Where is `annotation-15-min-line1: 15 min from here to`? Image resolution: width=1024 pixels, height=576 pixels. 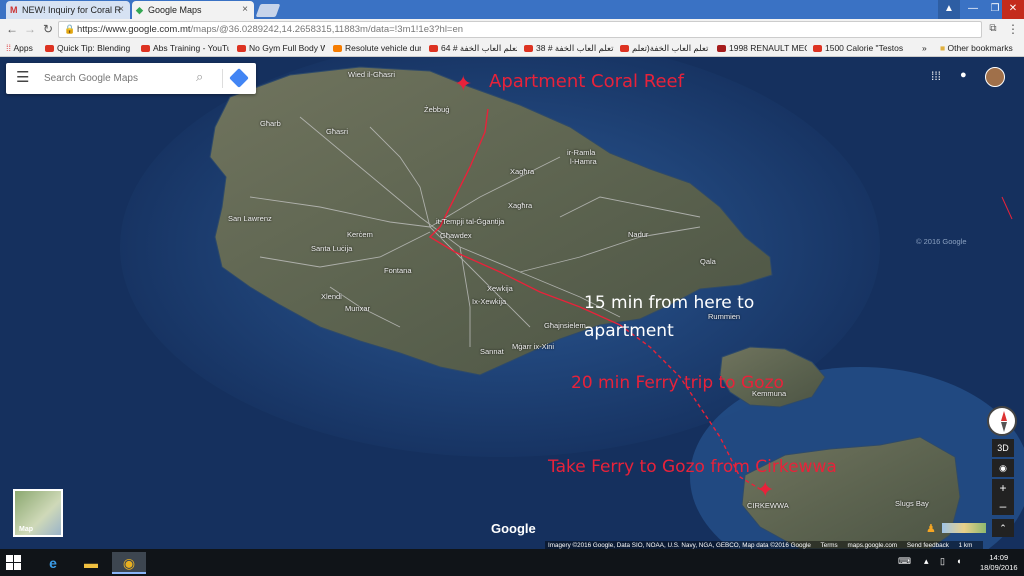
annotation-15-min-line1: 15 min from here to is located at coordinates (669, 303).